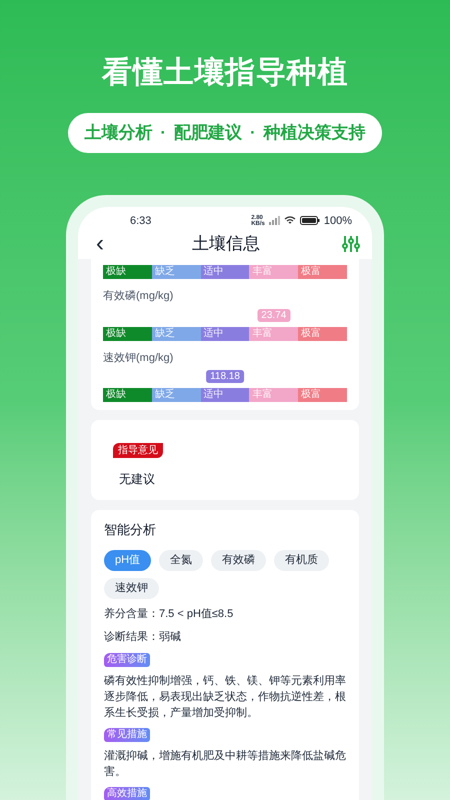 This screenshot has width=450, height=800. What do you see at coordinates (127, 735) in the screenshot?
I see `tag-label: 常见措施` at bounding box center [127, 735].